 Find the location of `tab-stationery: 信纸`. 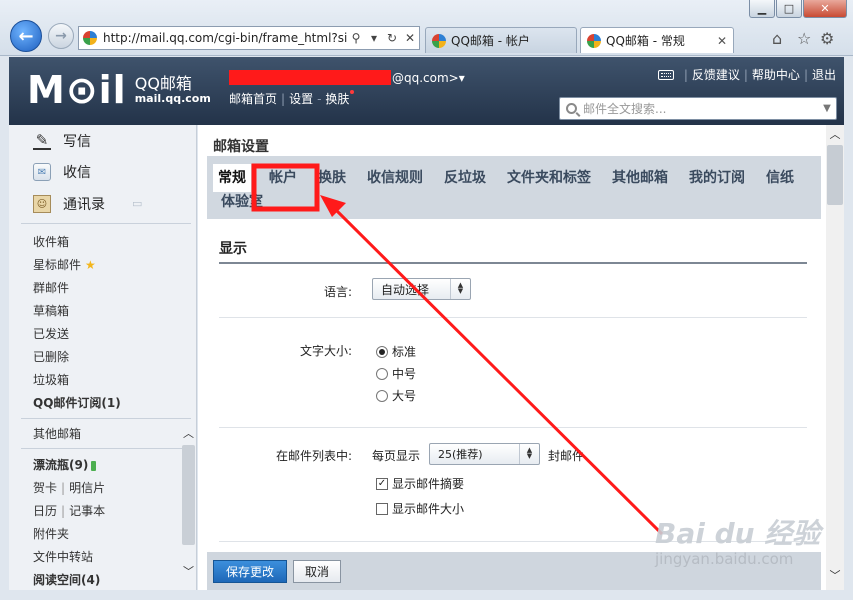

tab-stationery: 信纸 is located at coordinates (780, 178).